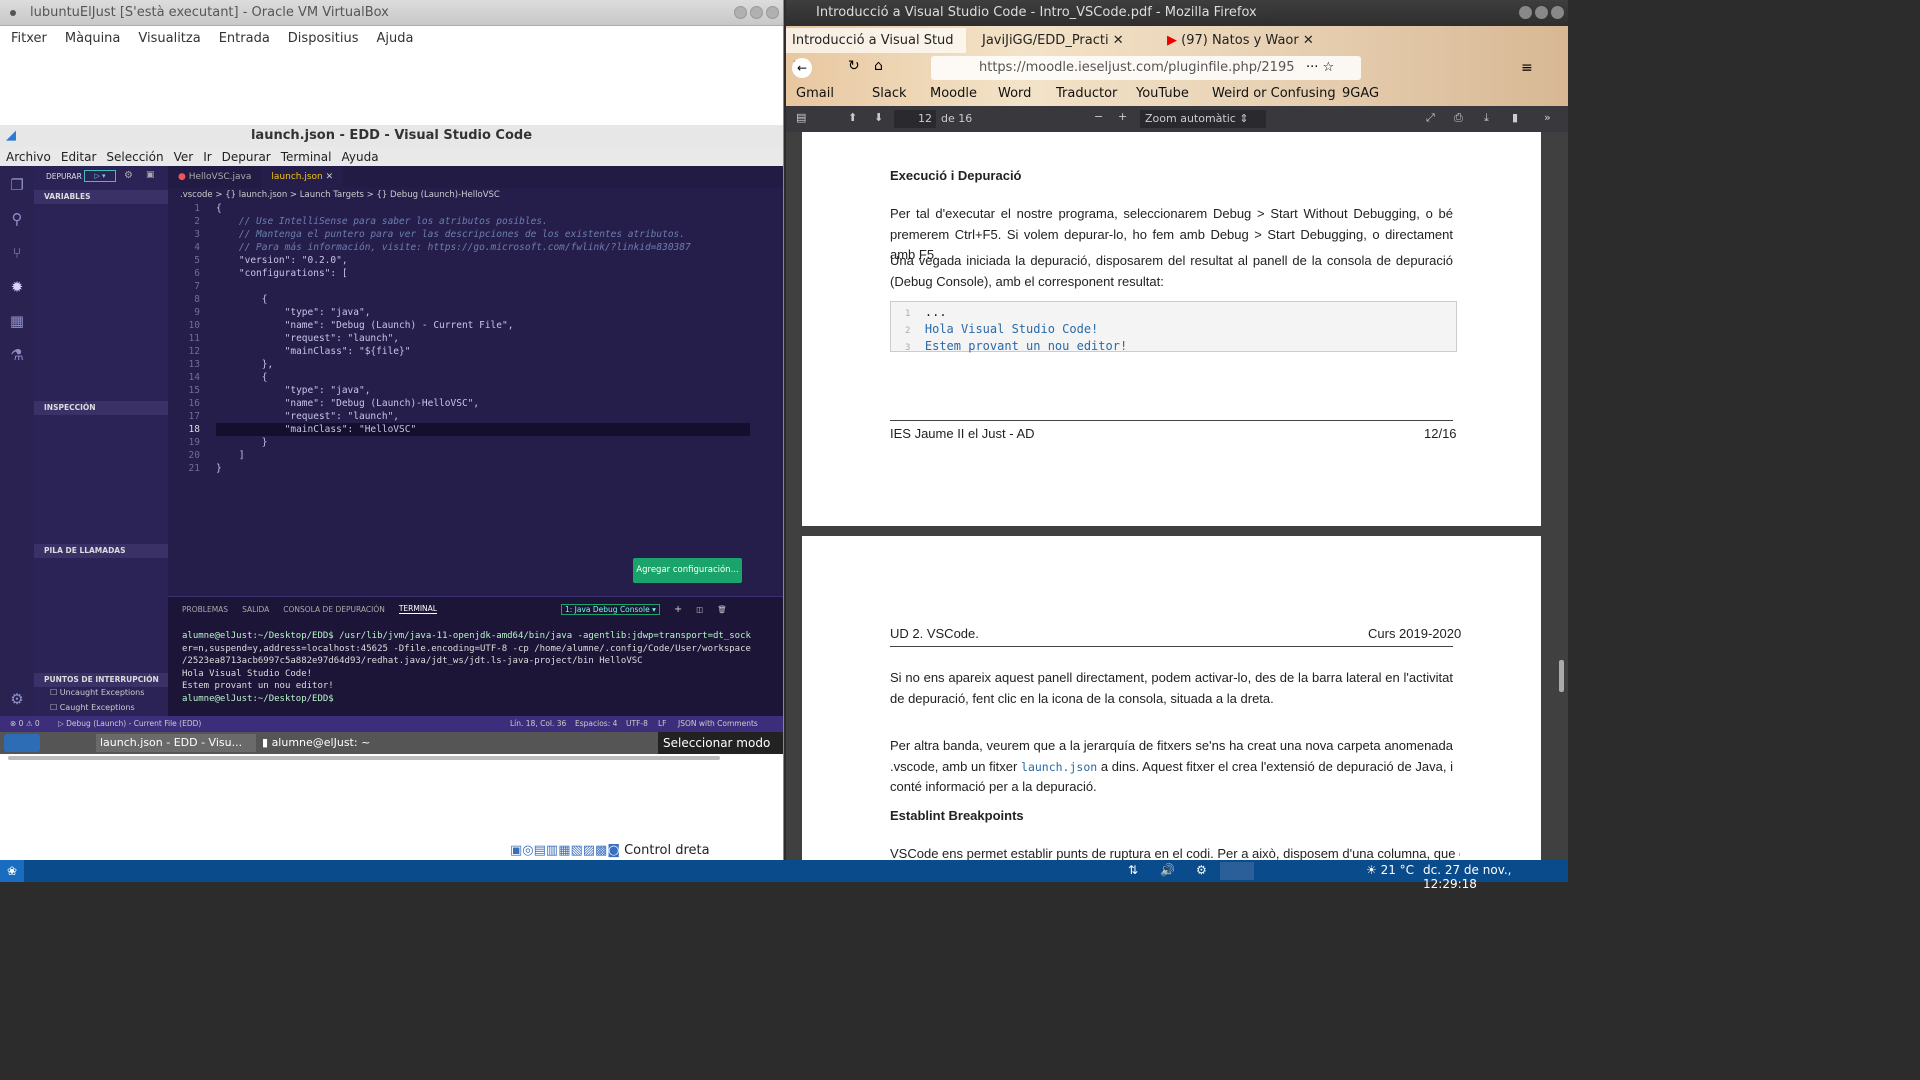 The image size is (1920, 1080). I want to click on host-key-indicator: ▣◎▤▥▦▧▨▩◙ Control dreta, so click(610, 850).